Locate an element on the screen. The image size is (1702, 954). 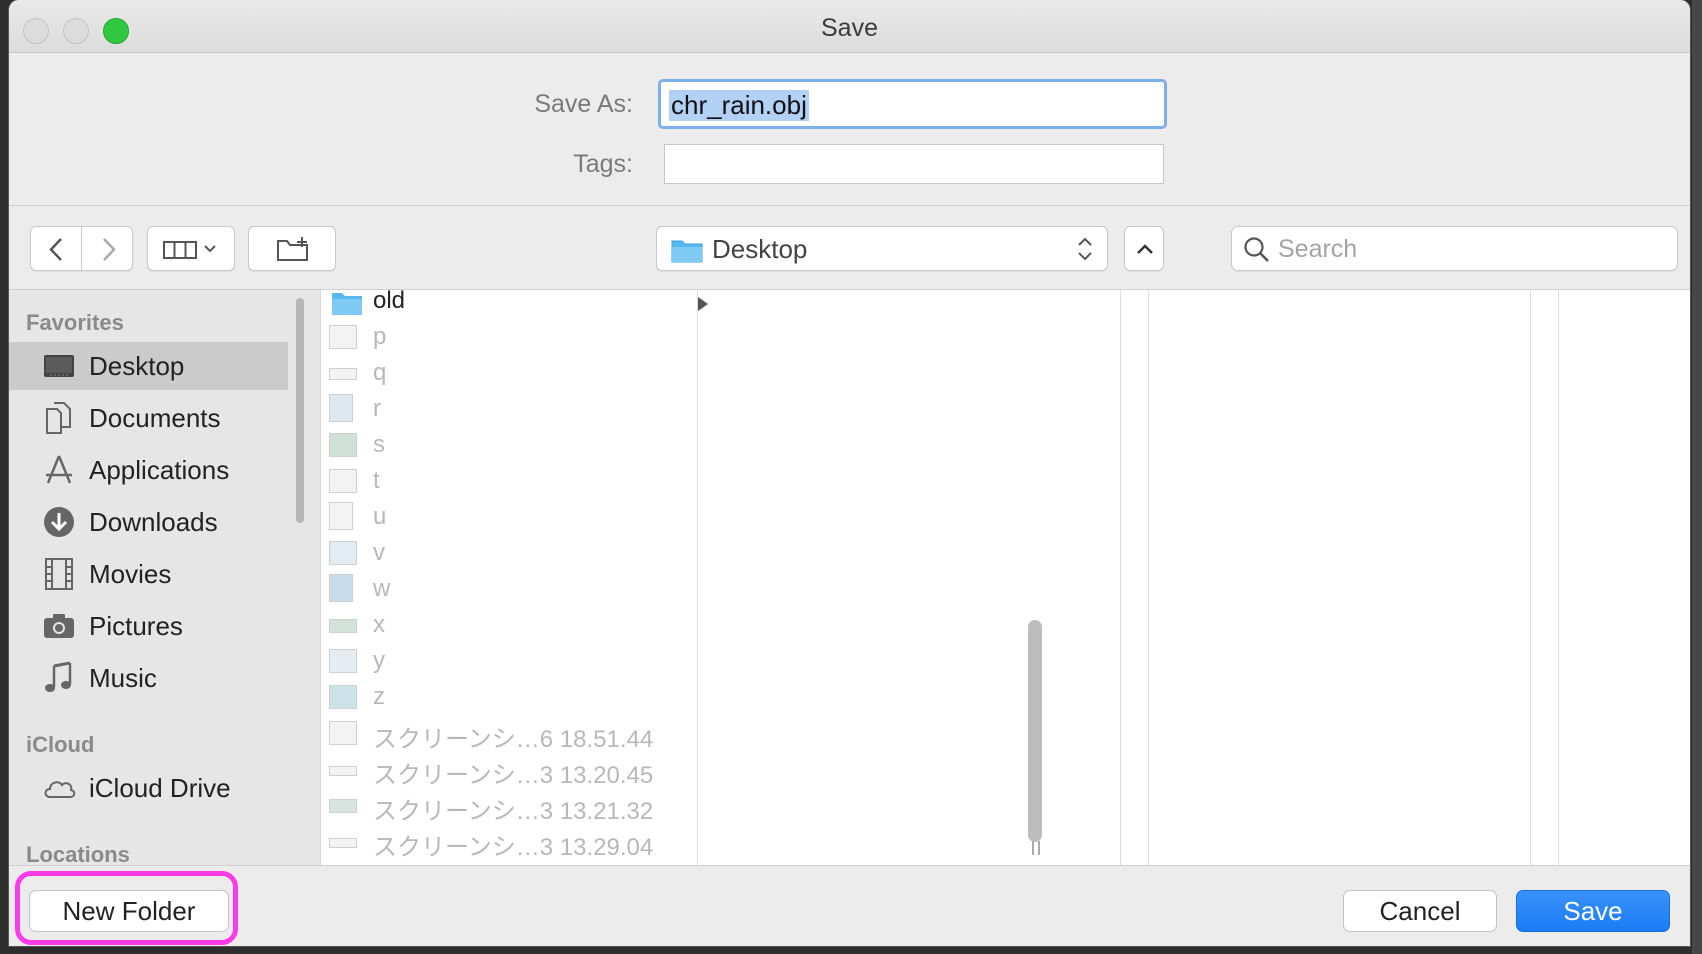
save-button: Save is located at coordinates (1593, 911).